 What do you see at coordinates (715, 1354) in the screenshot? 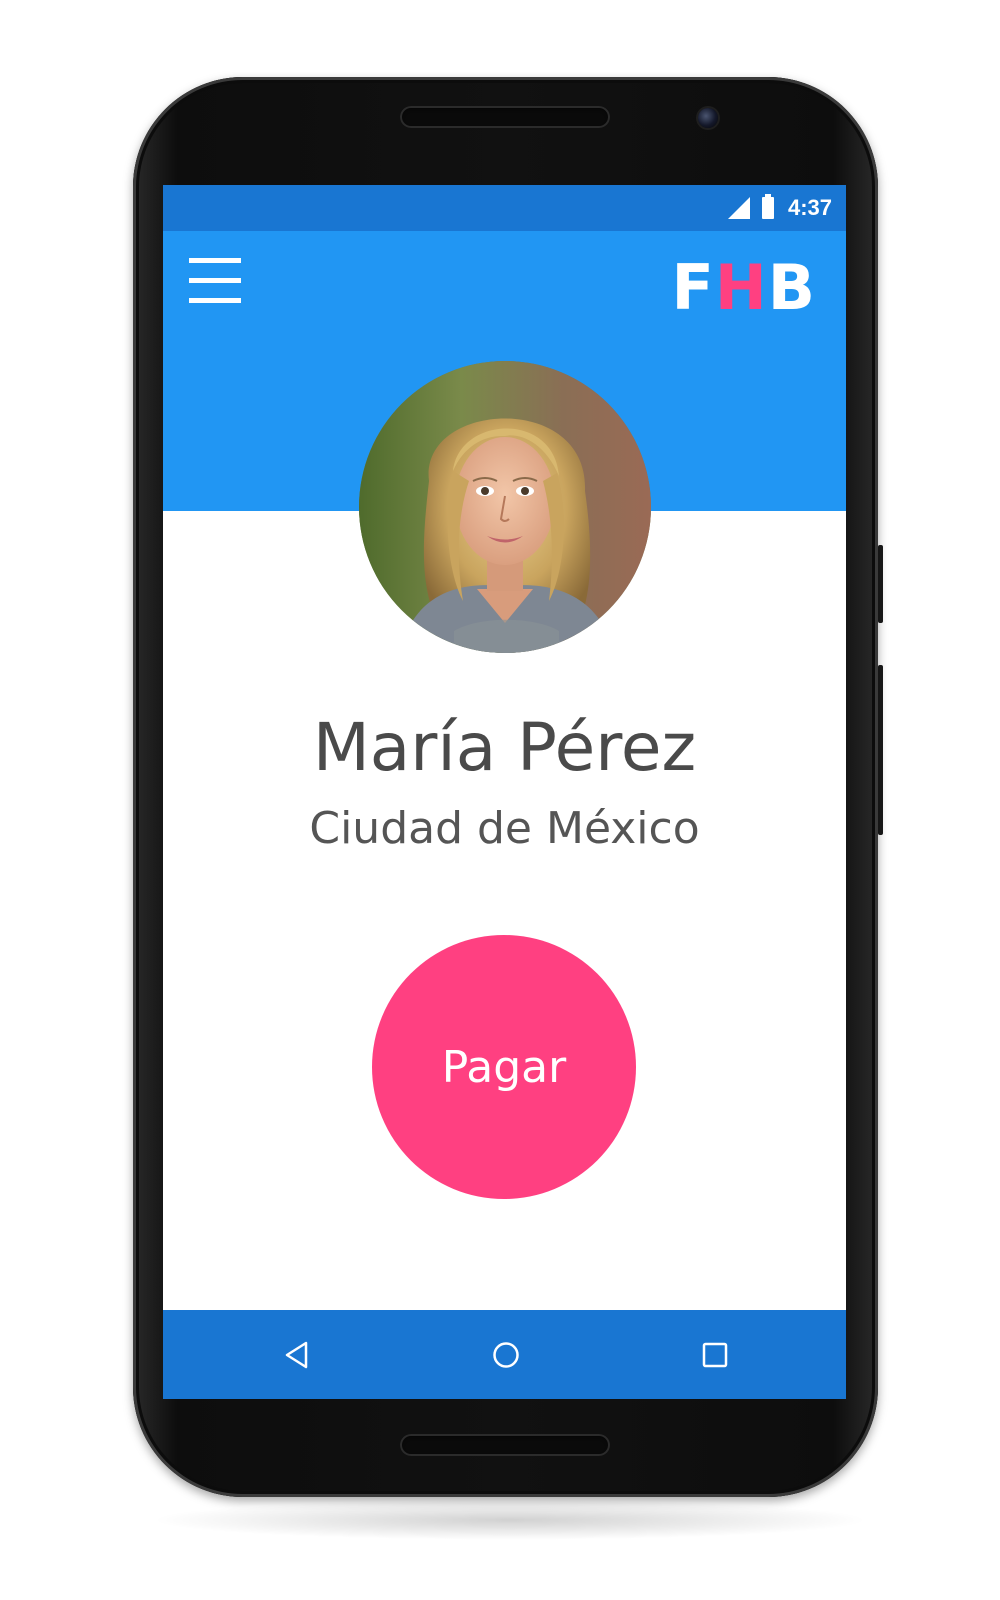
I see `recent-apps-icon` at bounding box center [715, 1354].